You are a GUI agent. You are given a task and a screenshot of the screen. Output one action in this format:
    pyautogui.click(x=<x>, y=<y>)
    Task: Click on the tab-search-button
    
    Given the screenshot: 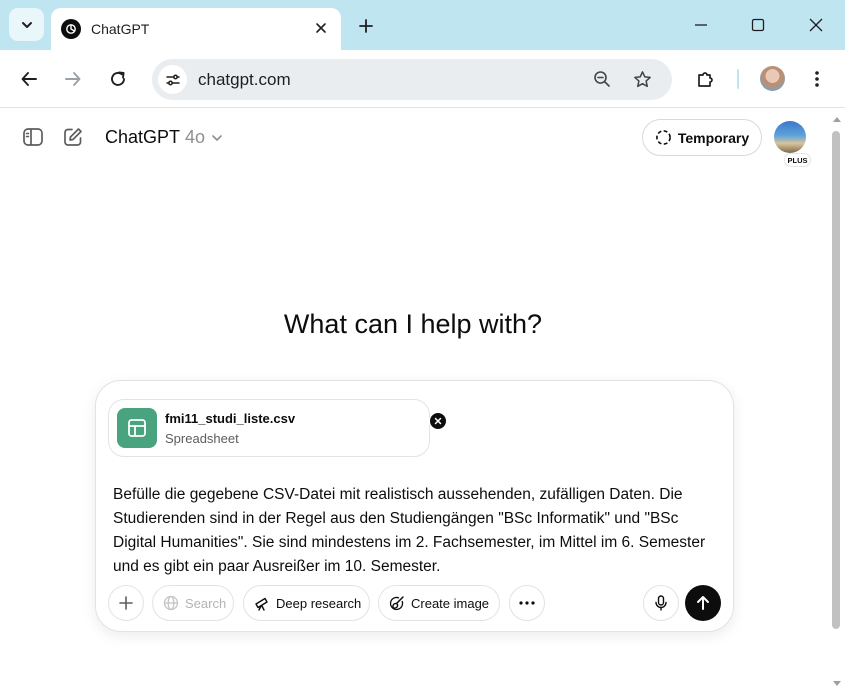 What is the action you would take?
    pyautogui.click(x=26, y=24)
    